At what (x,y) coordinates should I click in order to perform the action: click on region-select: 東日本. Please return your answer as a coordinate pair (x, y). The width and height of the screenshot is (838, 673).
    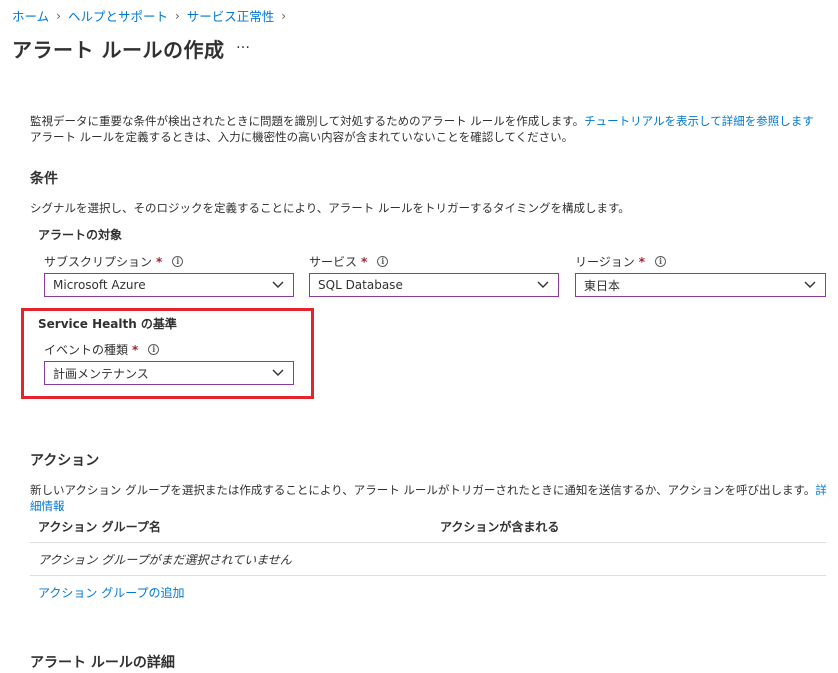
    Looking at the image, I should click on (700, 285).